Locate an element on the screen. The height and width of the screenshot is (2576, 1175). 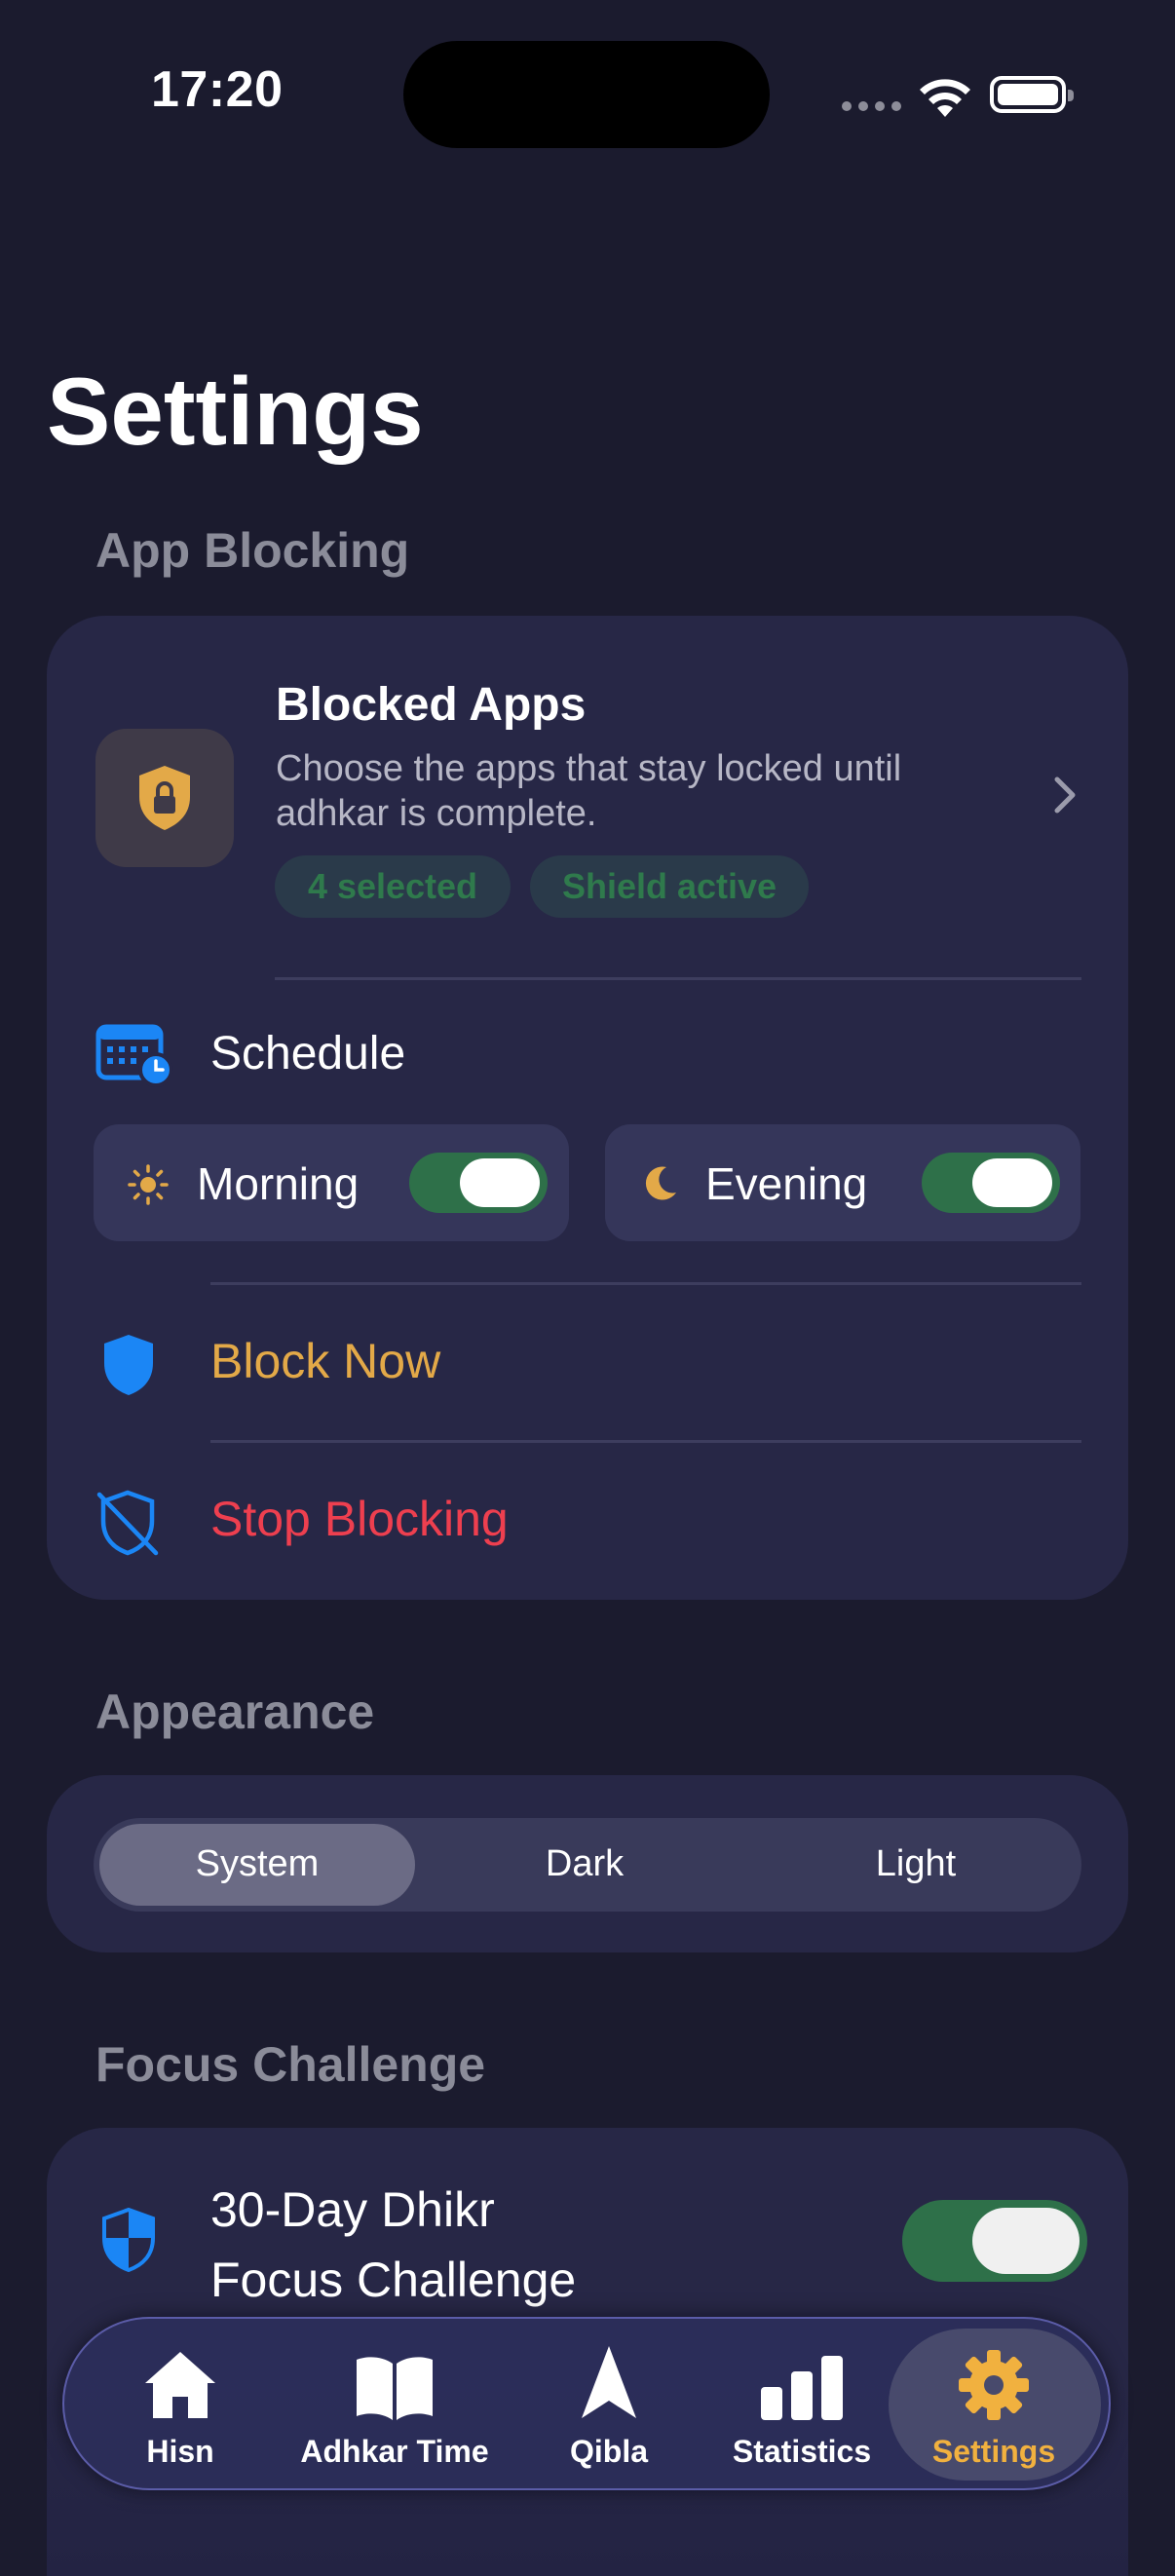
tab-settings: Settings is located at coordinates (994, 2404).